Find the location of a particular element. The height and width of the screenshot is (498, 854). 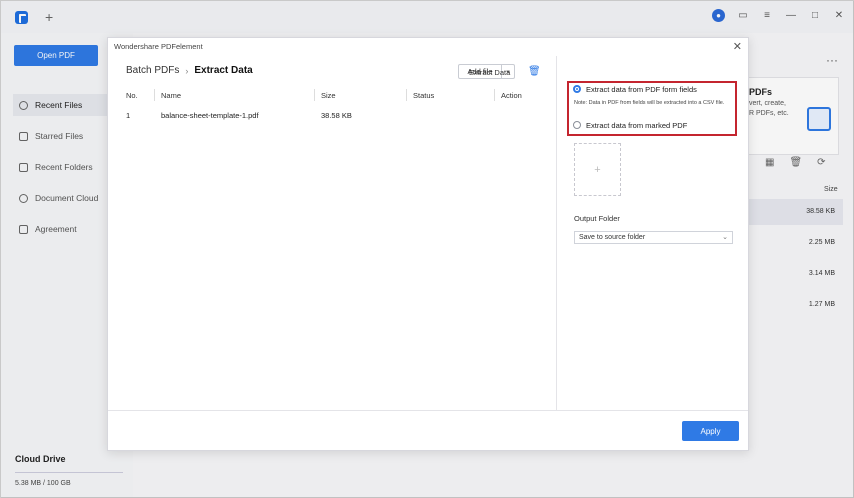

chevron-right-icon: › is located at coordinates (187, 70).